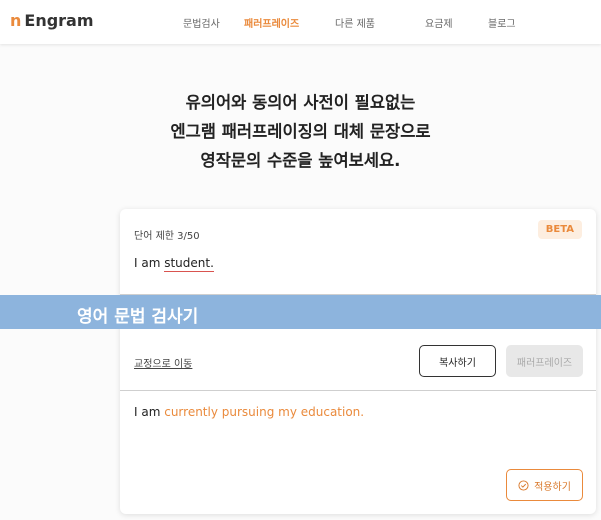 The width and height of the screenshot is (601, 520). I want to click on goto-correction-link: 교정으로 이동, so click(163, 362).